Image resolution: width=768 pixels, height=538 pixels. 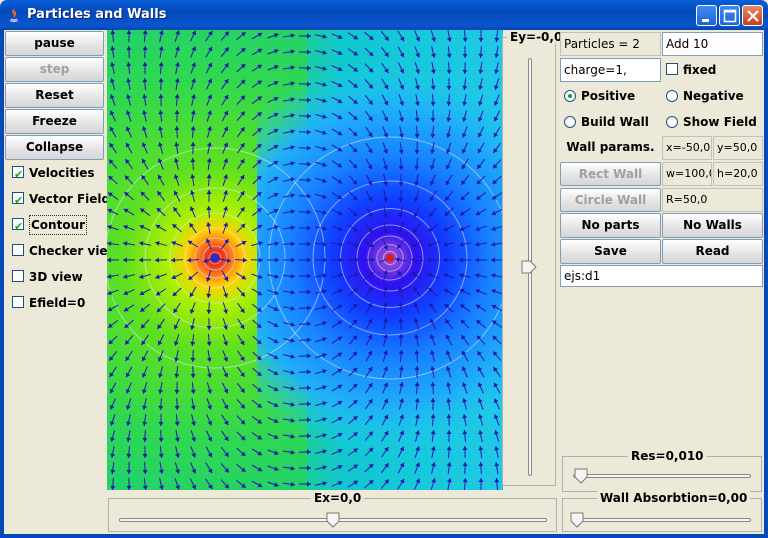 I want to click on wall-y-field: y=50,0, so click(x=738, y=148).